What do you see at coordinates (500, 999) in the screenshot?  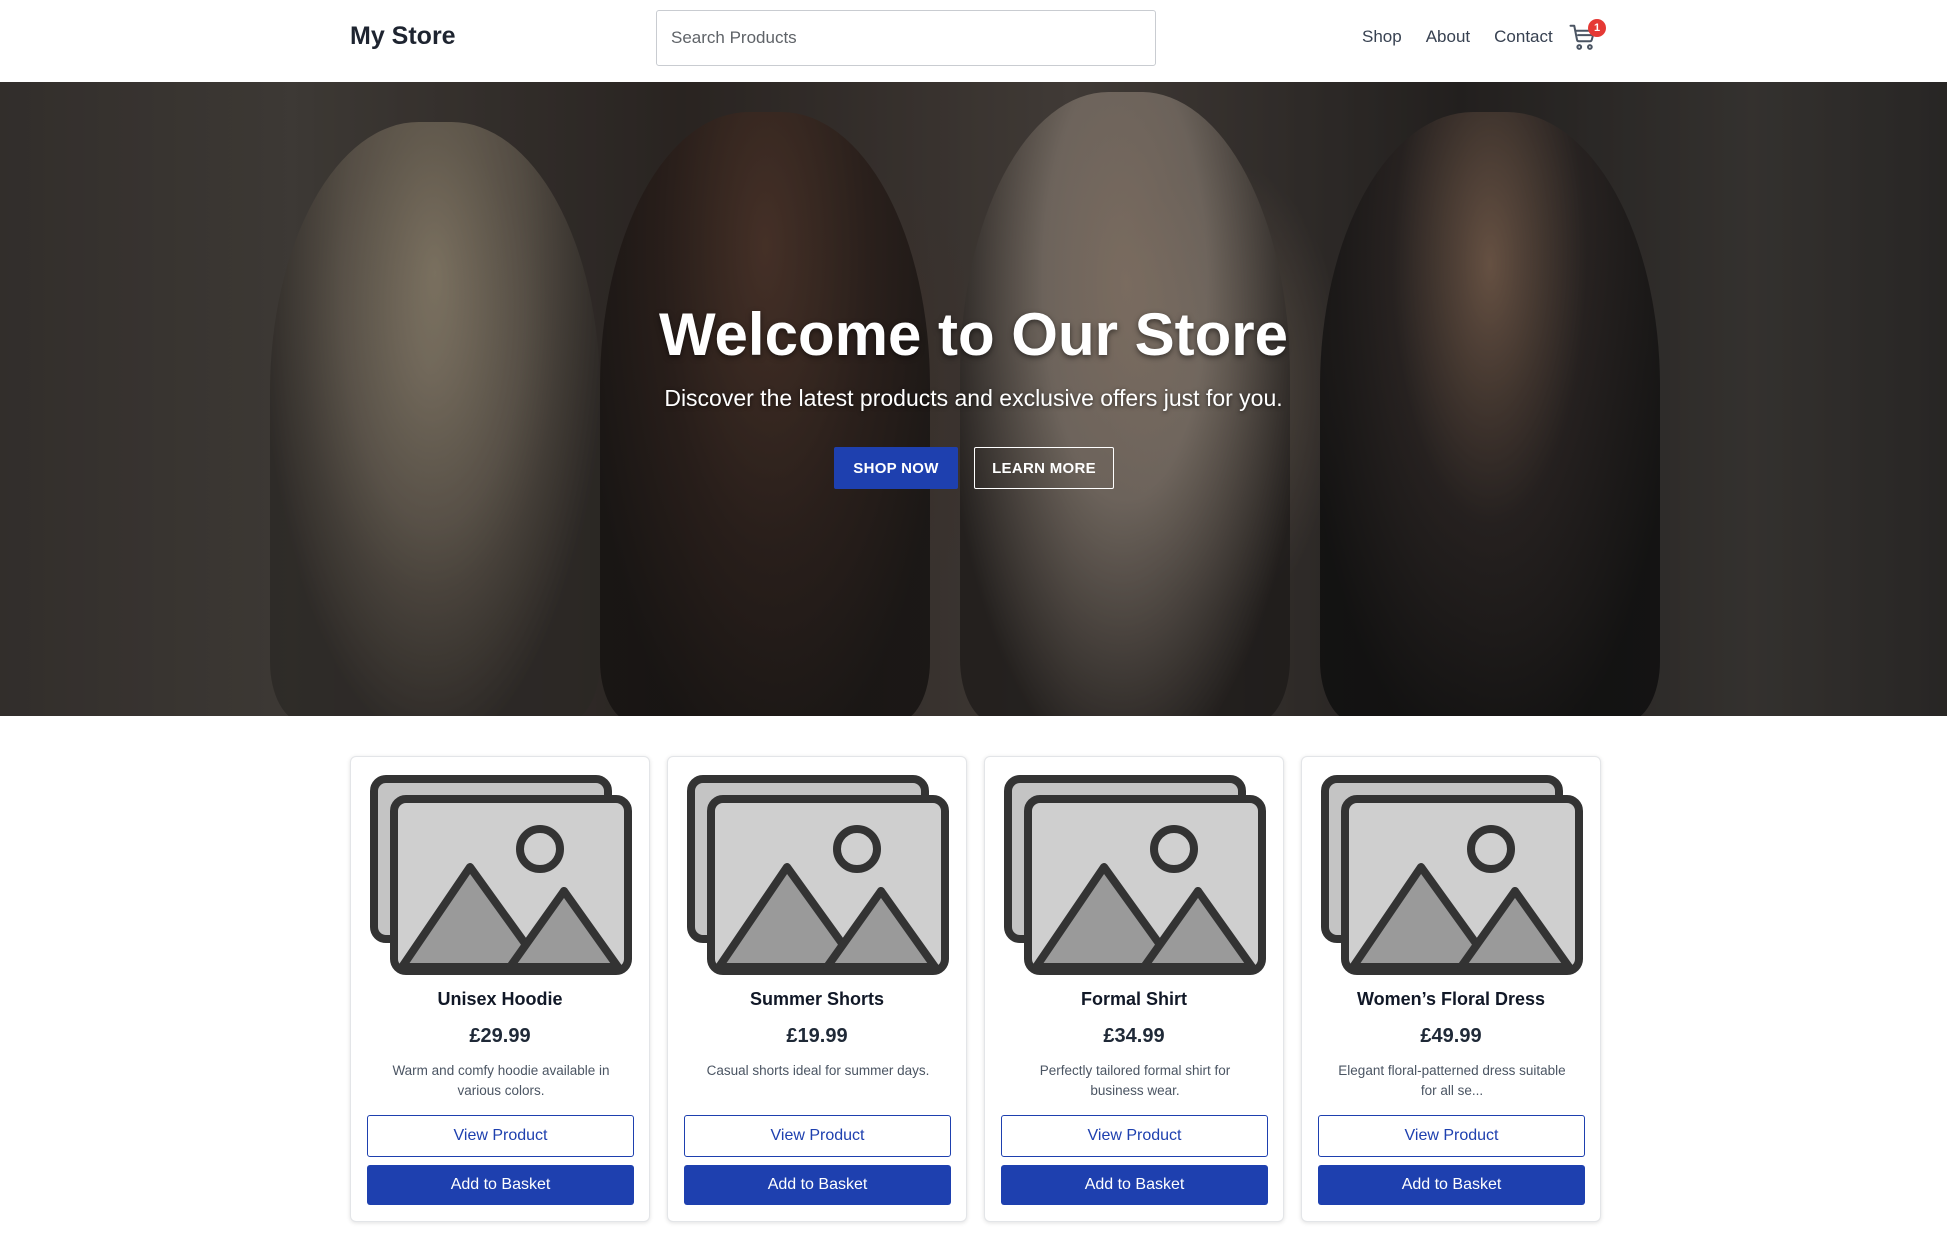 I see `product-name: Unisex Hoodie` at bounding box center [500, 999].